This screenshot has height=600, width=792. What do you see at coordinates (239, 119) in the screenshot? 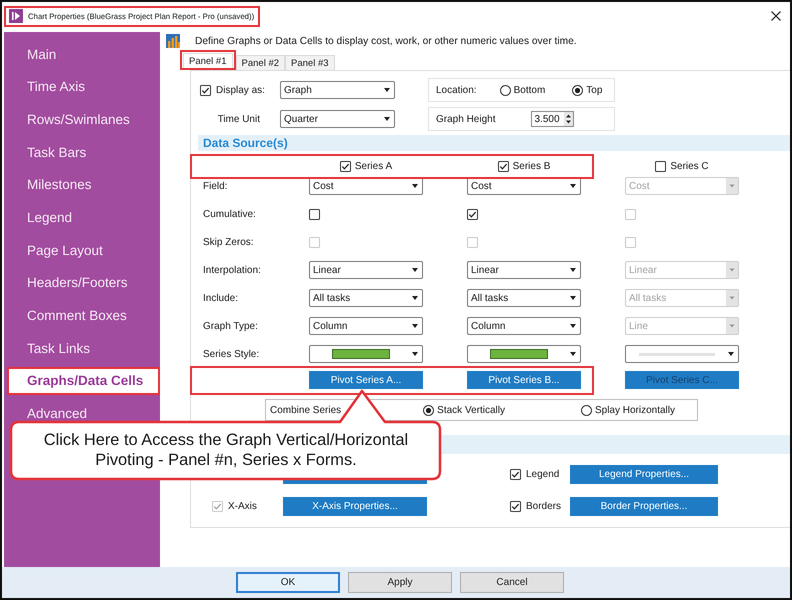
I see `field-label: Time Unit` at bounding box center [239, 119].